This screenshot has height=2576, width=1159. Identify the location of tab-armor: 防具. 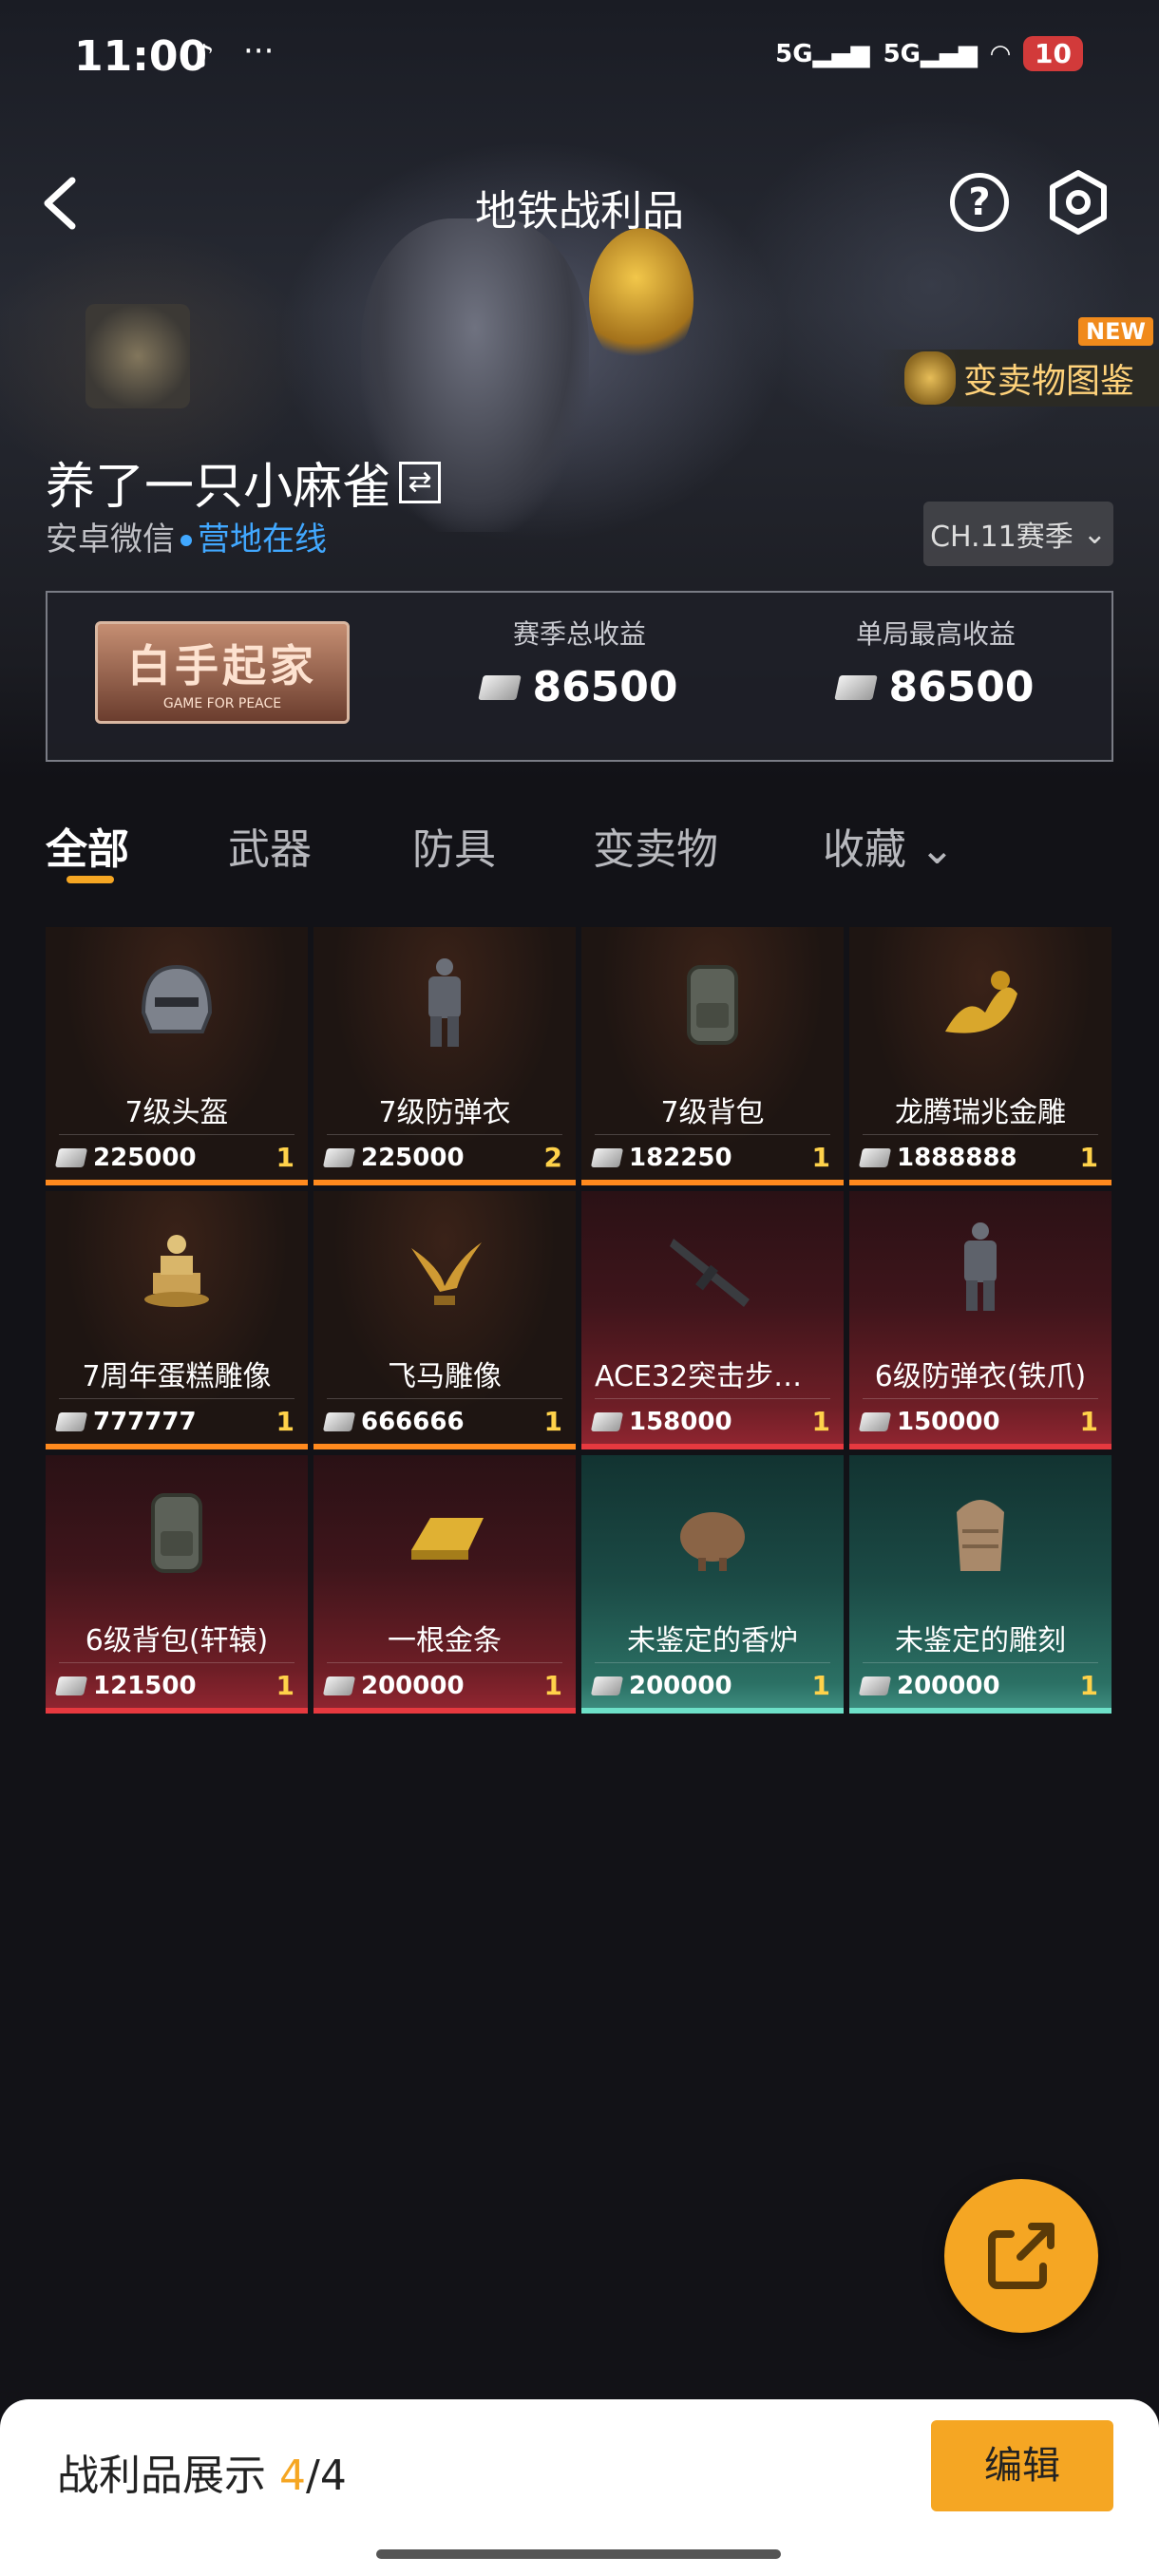
(454, 845).